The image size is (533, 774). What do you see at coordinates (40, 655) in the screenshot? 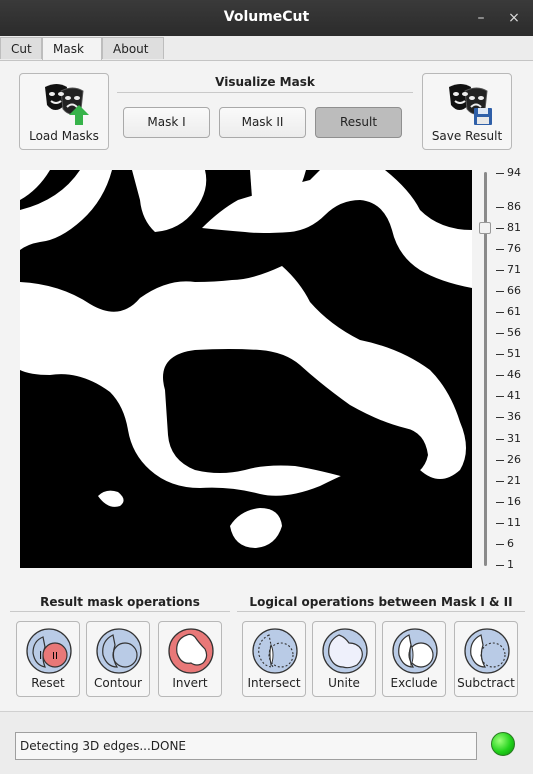
I see `svg-text: I` at bounding box center [40, 655].